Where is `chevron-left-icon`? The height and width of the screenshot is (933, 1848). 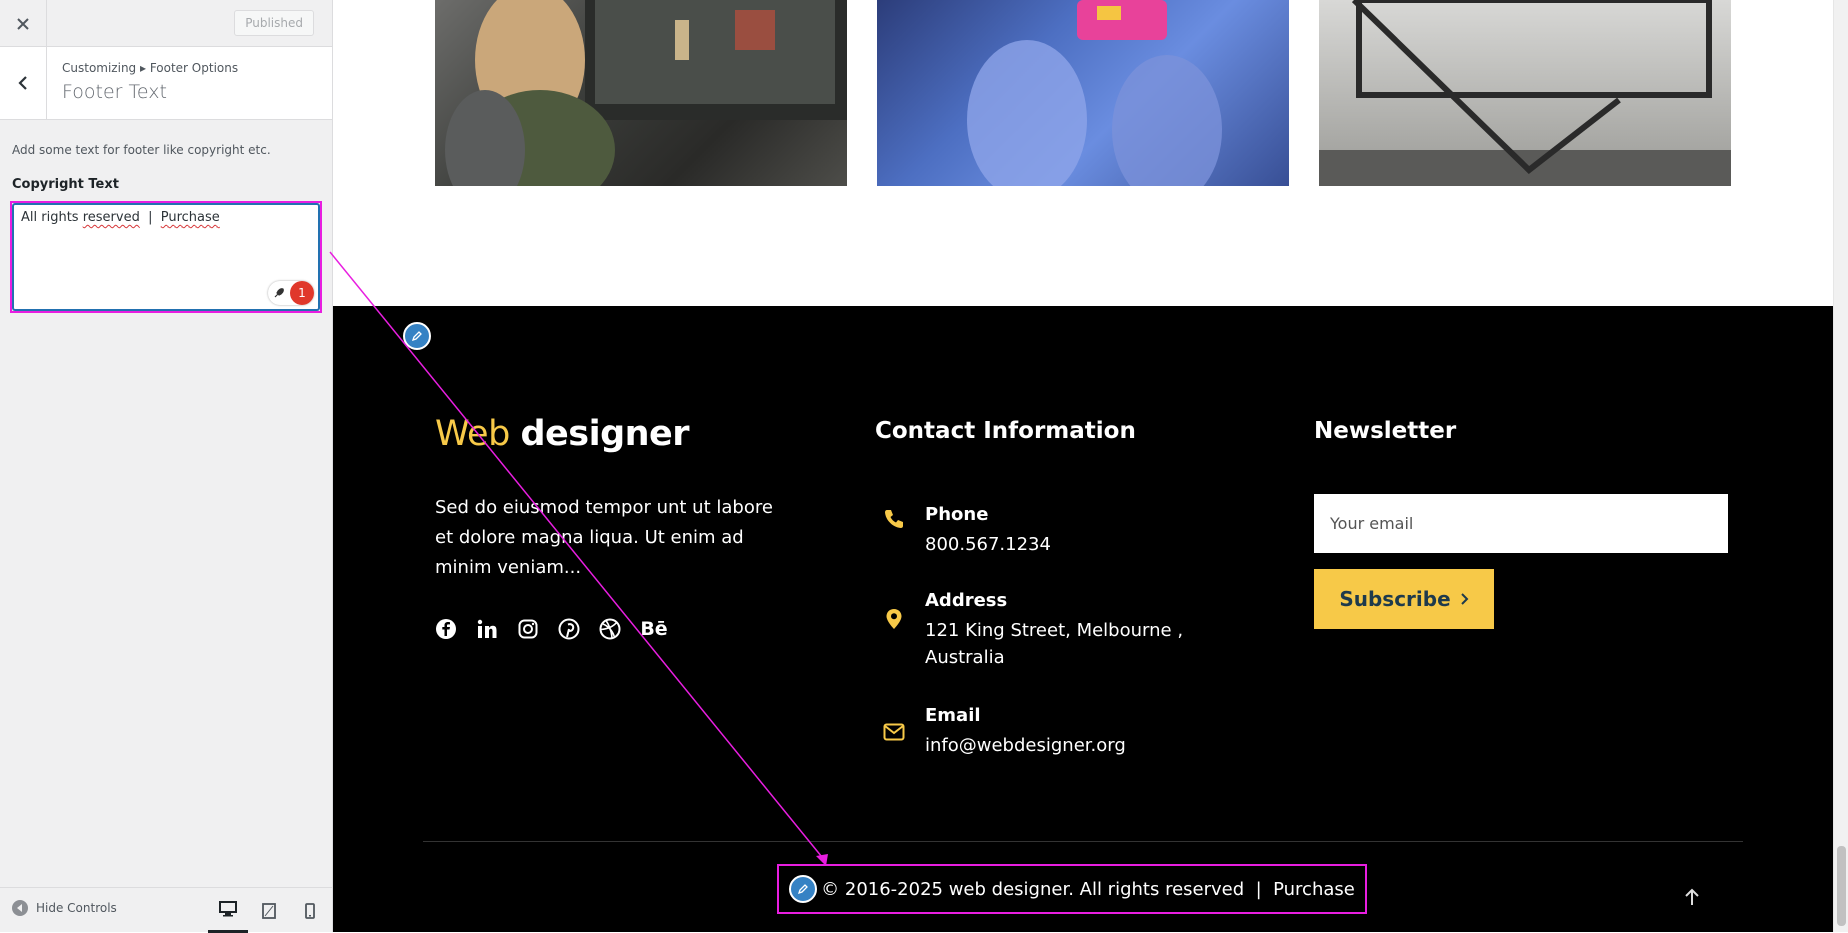 chevron-left-icon is located at coordinates (22, 83).